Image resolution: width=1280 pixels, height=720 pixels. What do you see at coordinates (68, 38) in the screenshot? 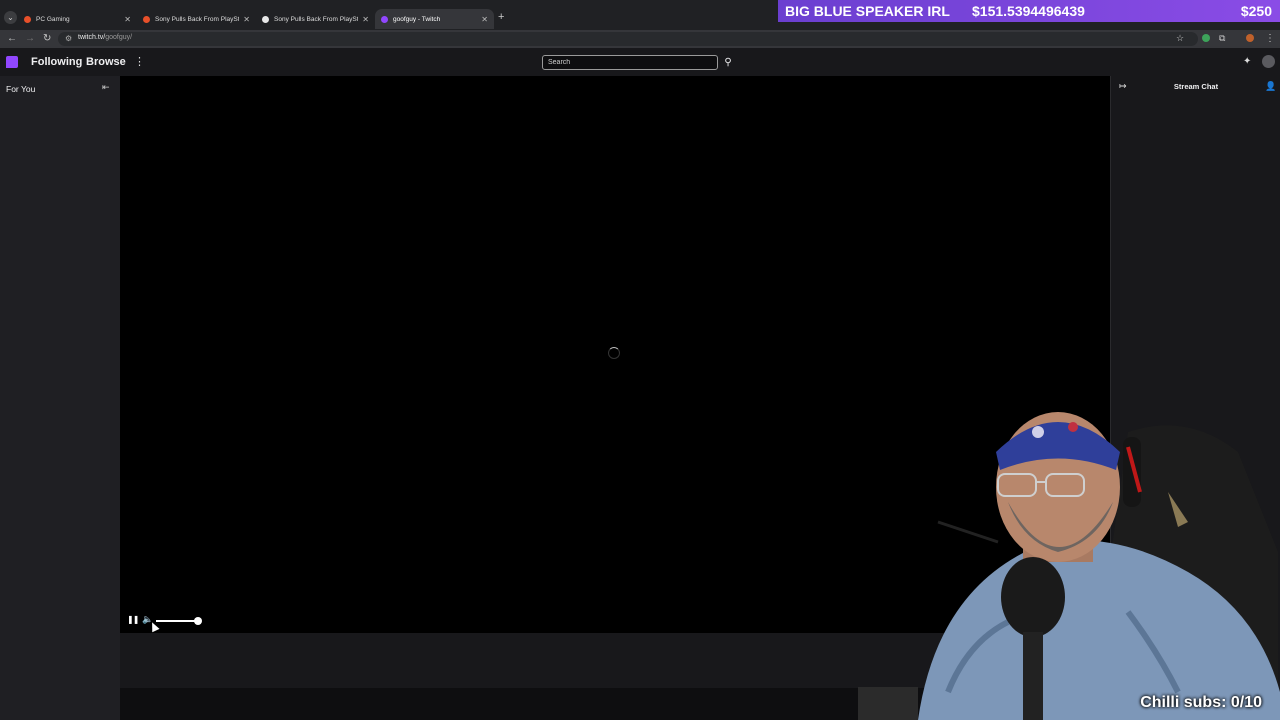
I see `site-info-icon: ⚙` at bounding box center [68, 38].